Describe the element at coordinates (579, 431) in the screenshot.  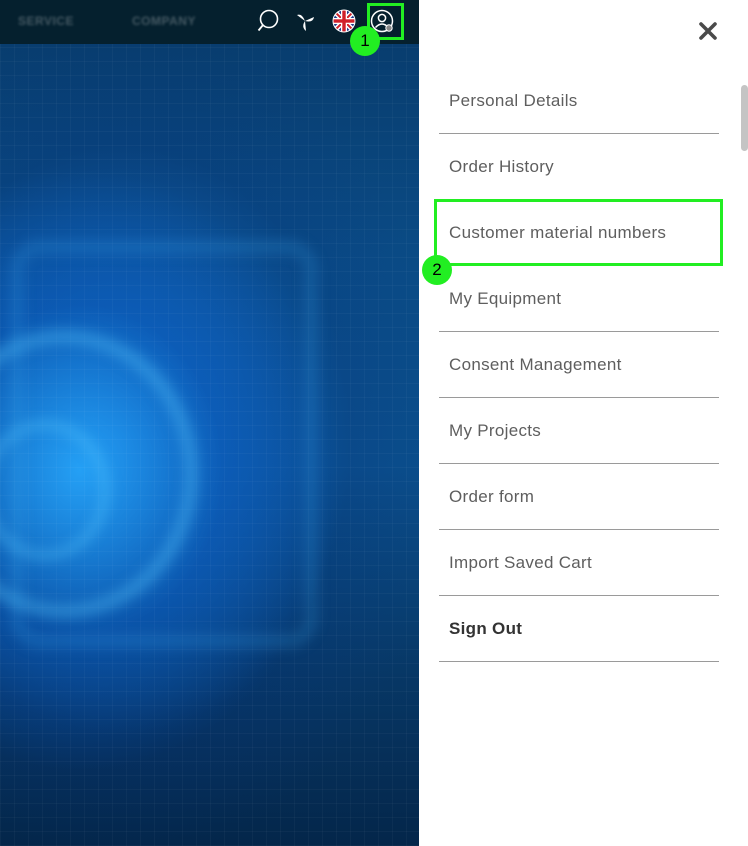
I see `menu-item-my-projects: My Projects` at that location.